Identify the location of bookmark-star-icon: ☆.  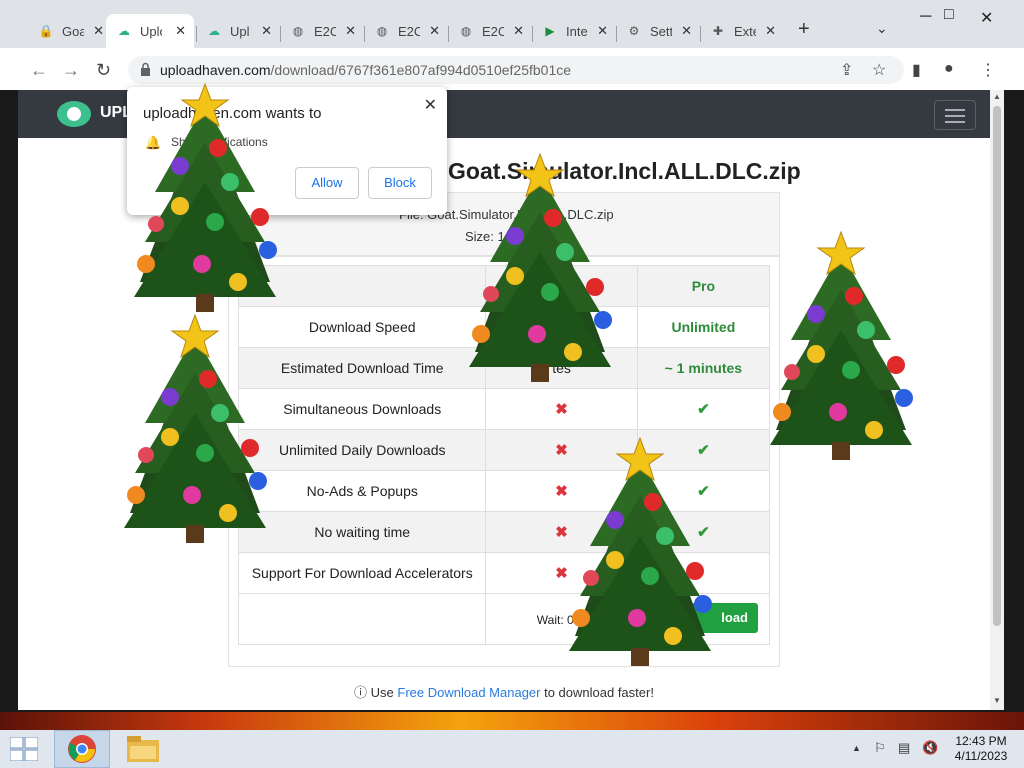
(879, 70).